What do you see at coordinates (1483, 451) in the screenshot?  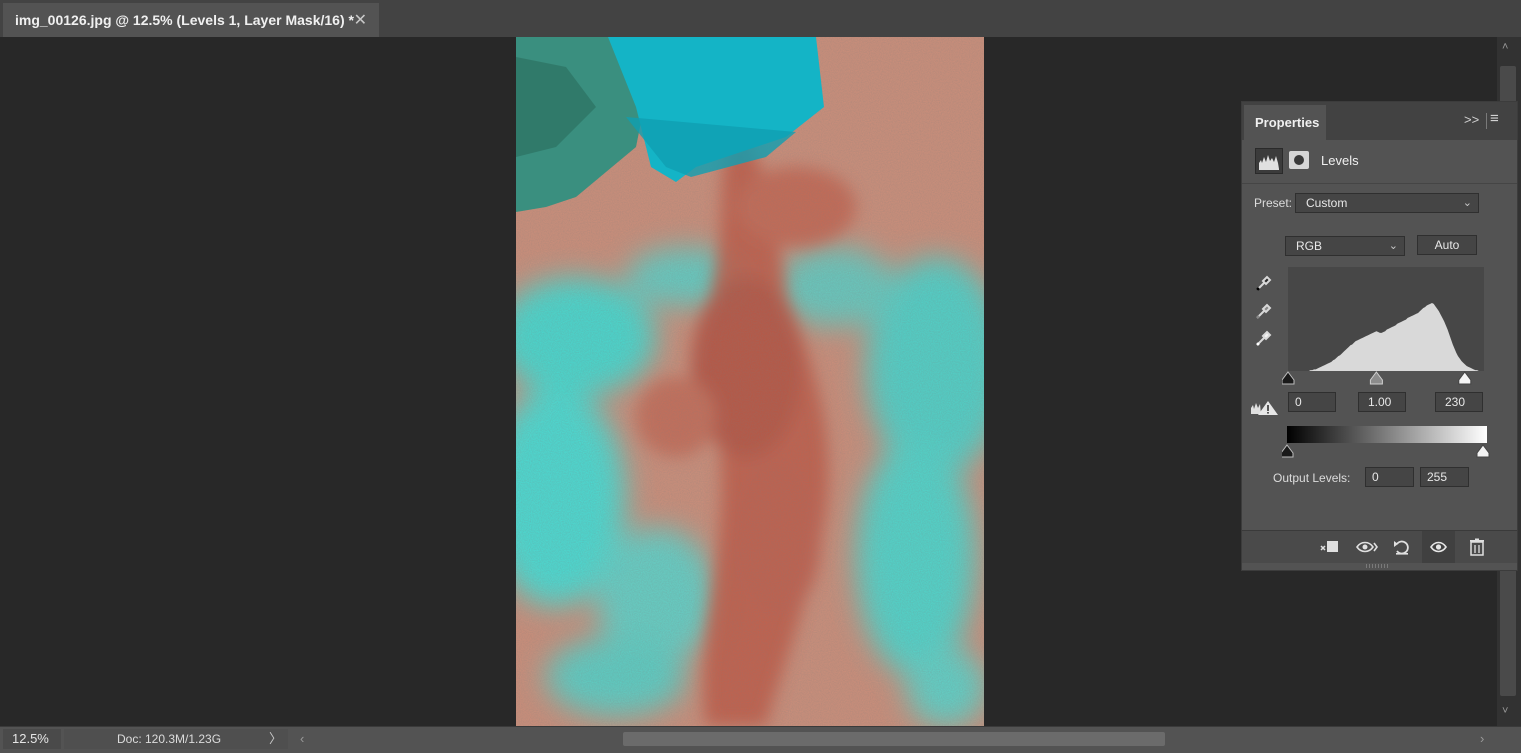 I see `output-white-slider` at bounding box center [1483, 451].